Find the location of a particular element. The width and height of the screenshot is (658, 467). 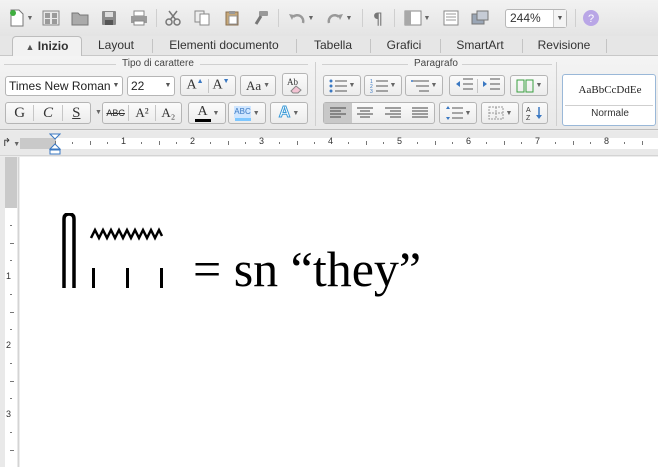

zoom-field: 244% ▼ is located at coordinates (536, 18).